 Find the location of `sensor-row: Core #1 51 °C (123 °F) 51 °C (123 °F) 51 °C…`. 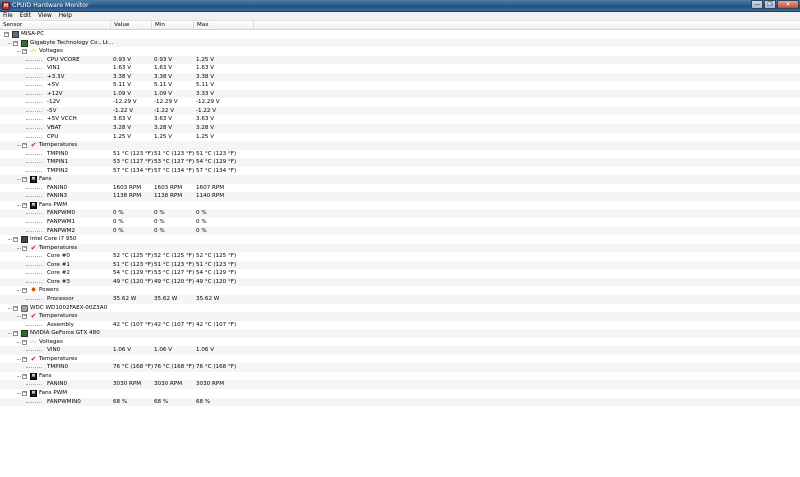

sensor-row: Core #1 51 °C (123 °F) 51 °C (123 °F) 51 °C… is located at coordinates (400, 265).